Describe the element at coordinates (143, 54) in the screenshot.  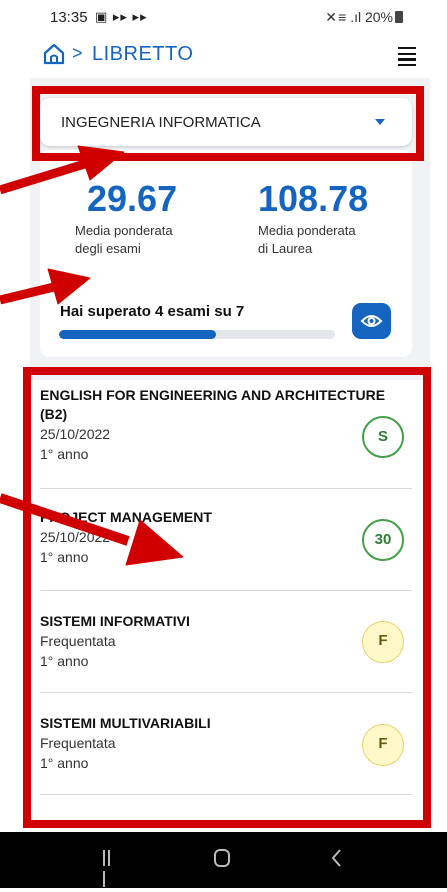
I see `page-title: LIBRETTO` at that location.